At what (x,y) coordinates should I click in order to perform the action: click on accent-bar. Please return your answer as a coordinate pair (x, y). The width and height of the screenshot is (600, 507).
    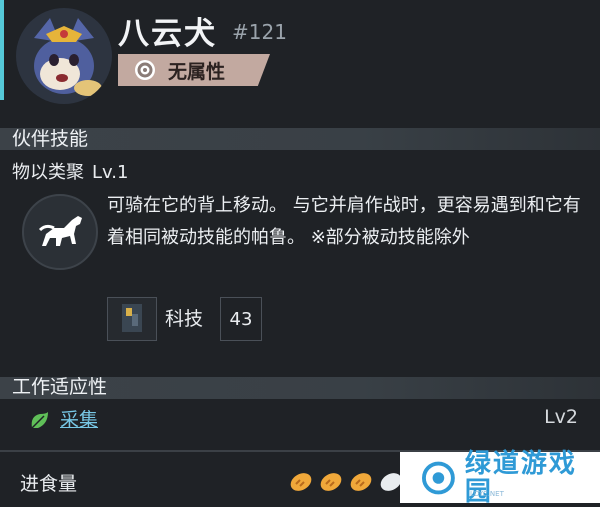
    Looking at the image, I should click on (2, 50).